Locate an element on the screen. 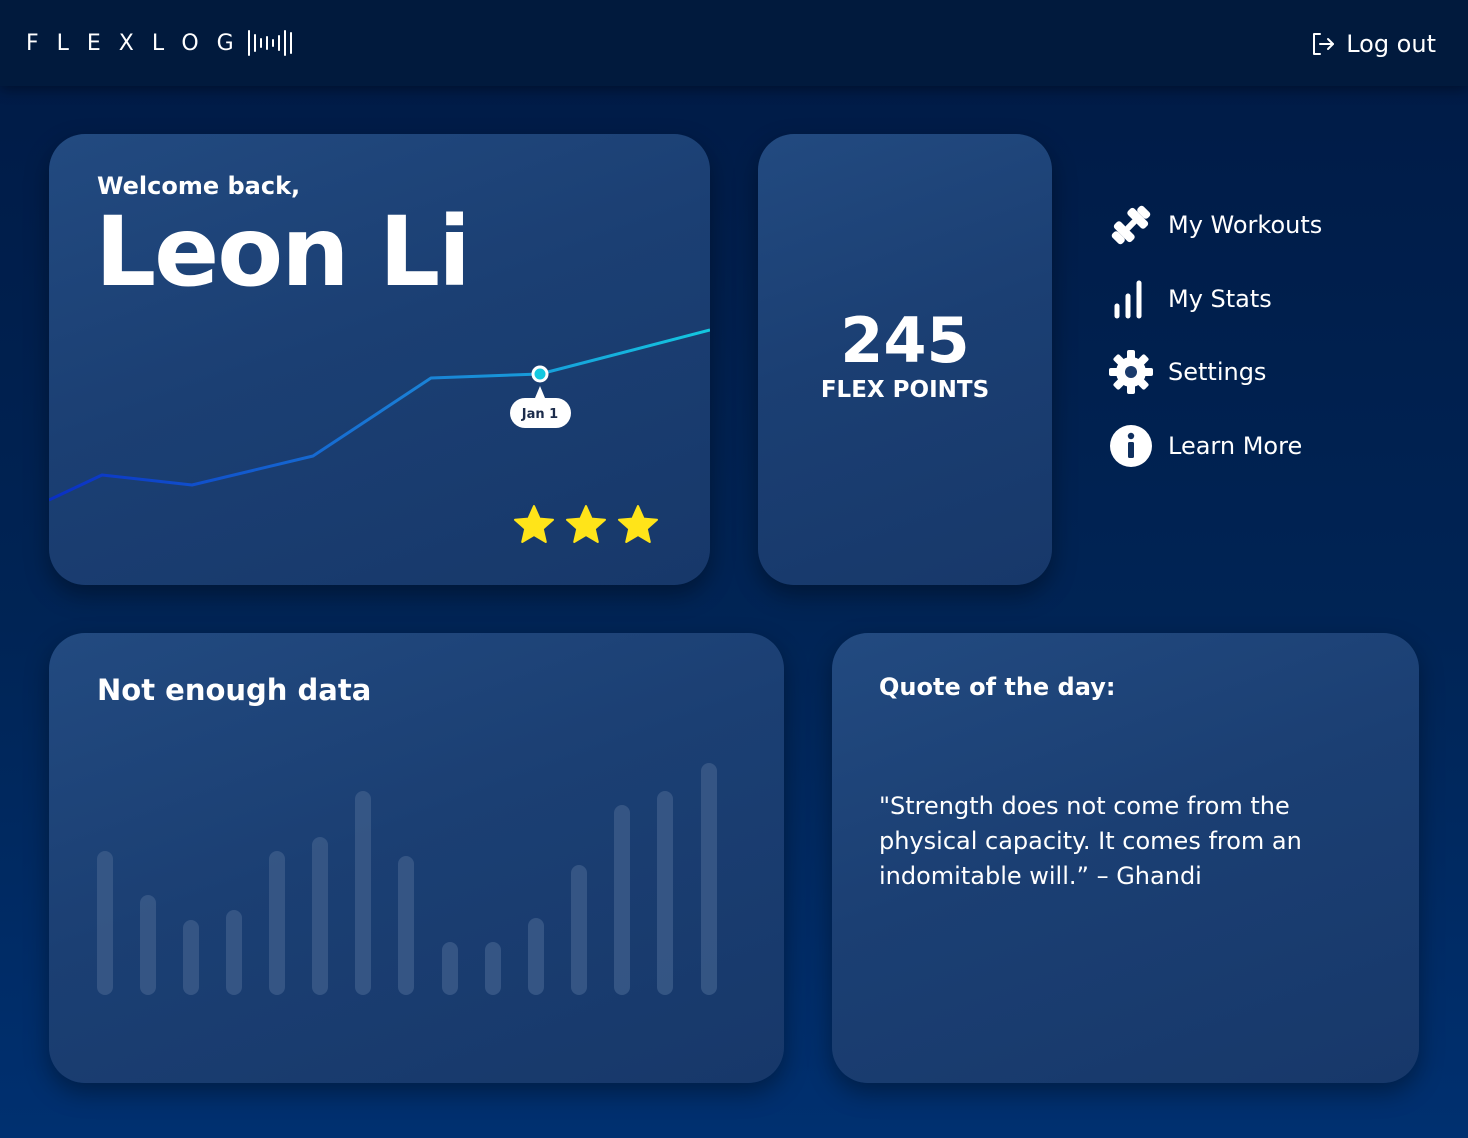 The image size is (1468, 1138). waveform-icon is located at coordinates (269, 43).